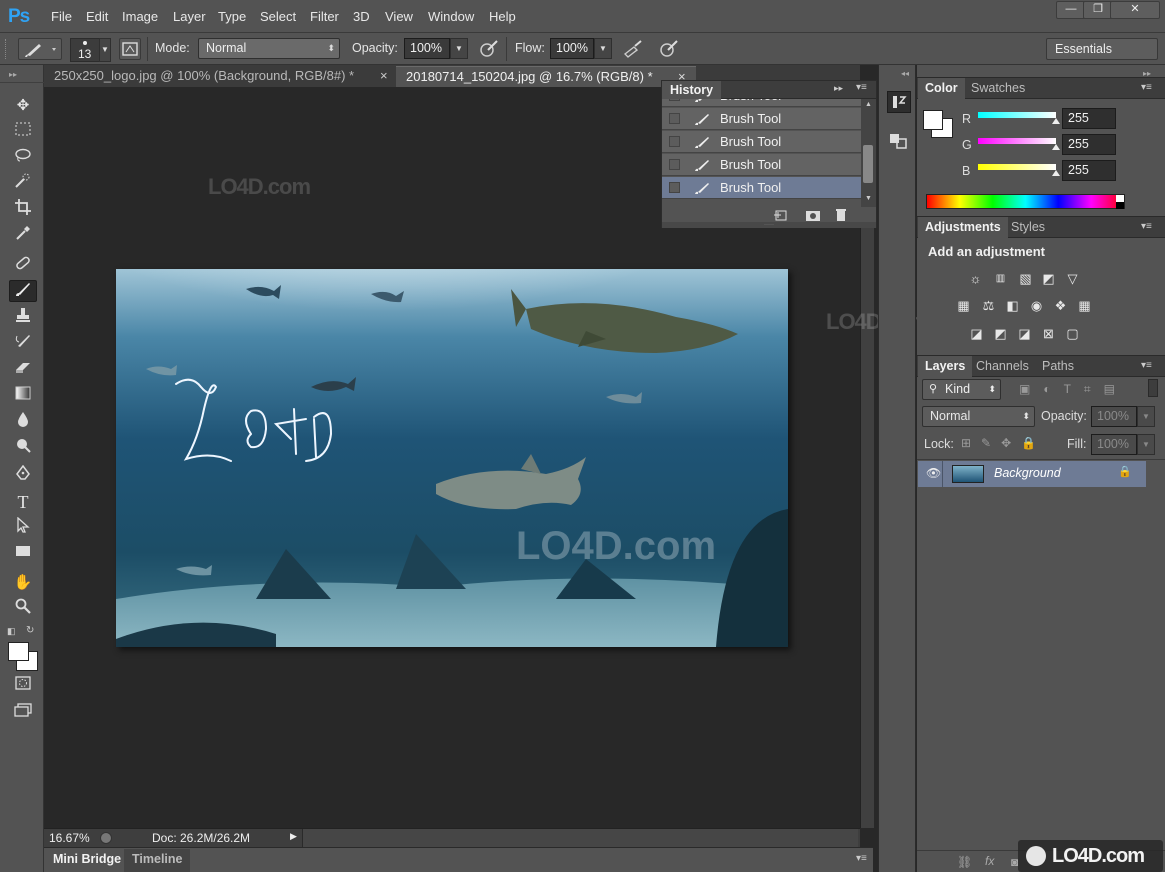 The image size is (1165, 872). Describe the element at coordinates (633, 49) in the screenshot. I see `airbrush-button` at that location.